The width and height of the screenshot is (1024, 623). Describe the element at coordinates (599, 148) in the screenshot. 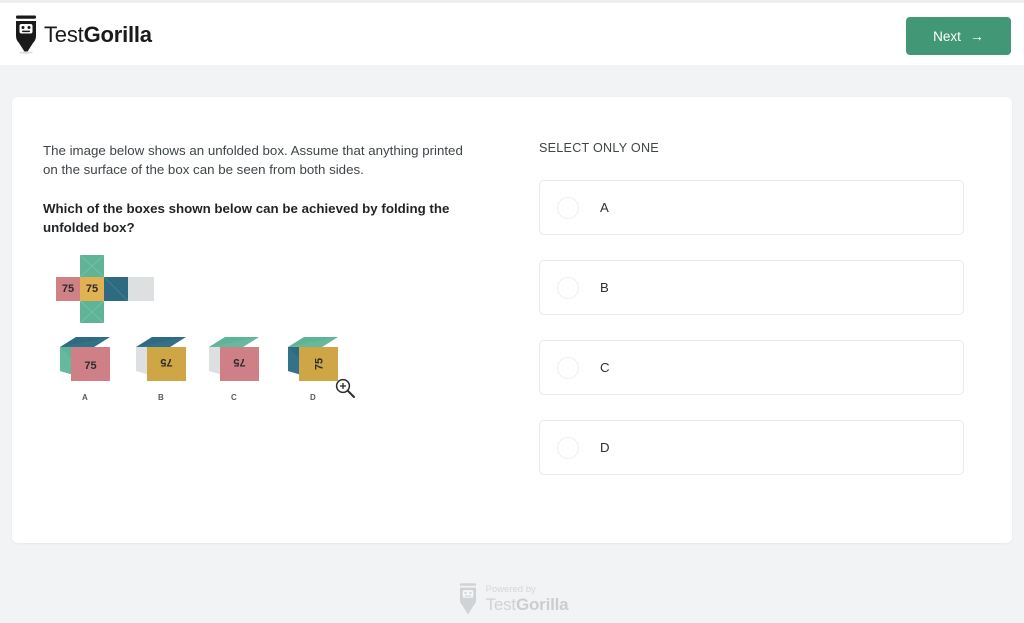

I see `select-instruction: SELECT ONLY ONE` at that location.